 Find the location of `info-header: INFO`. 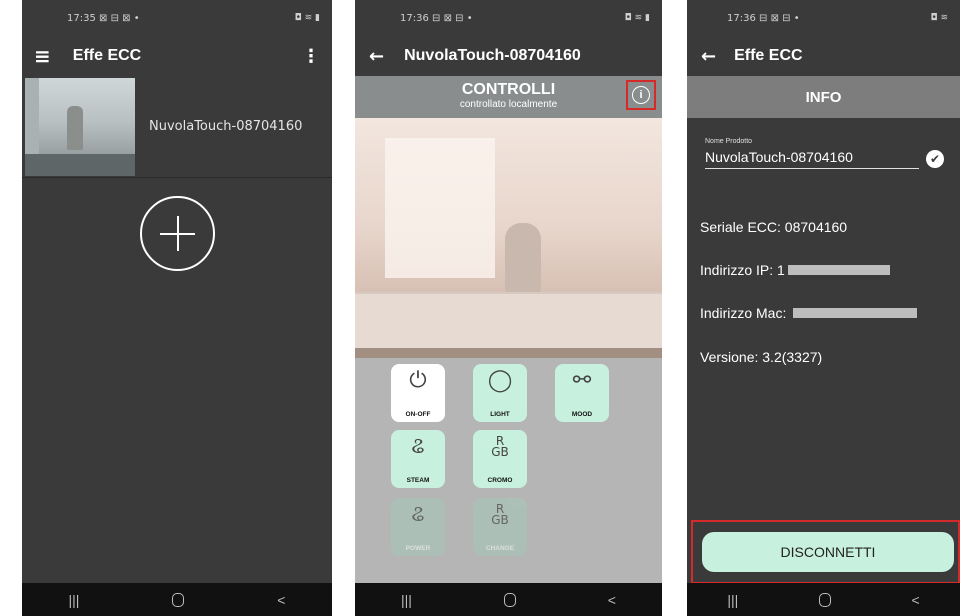

info-header: INFO is located at coordinates (823, 97).